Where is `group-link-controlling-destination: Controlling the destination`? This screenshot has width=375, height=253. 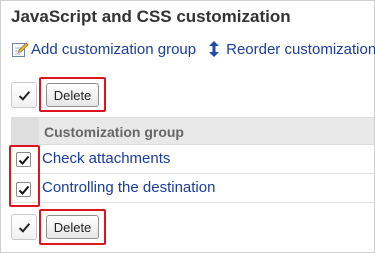
group-link-controlling-destination: Controlling the destination is located at coordinates (128, 187).